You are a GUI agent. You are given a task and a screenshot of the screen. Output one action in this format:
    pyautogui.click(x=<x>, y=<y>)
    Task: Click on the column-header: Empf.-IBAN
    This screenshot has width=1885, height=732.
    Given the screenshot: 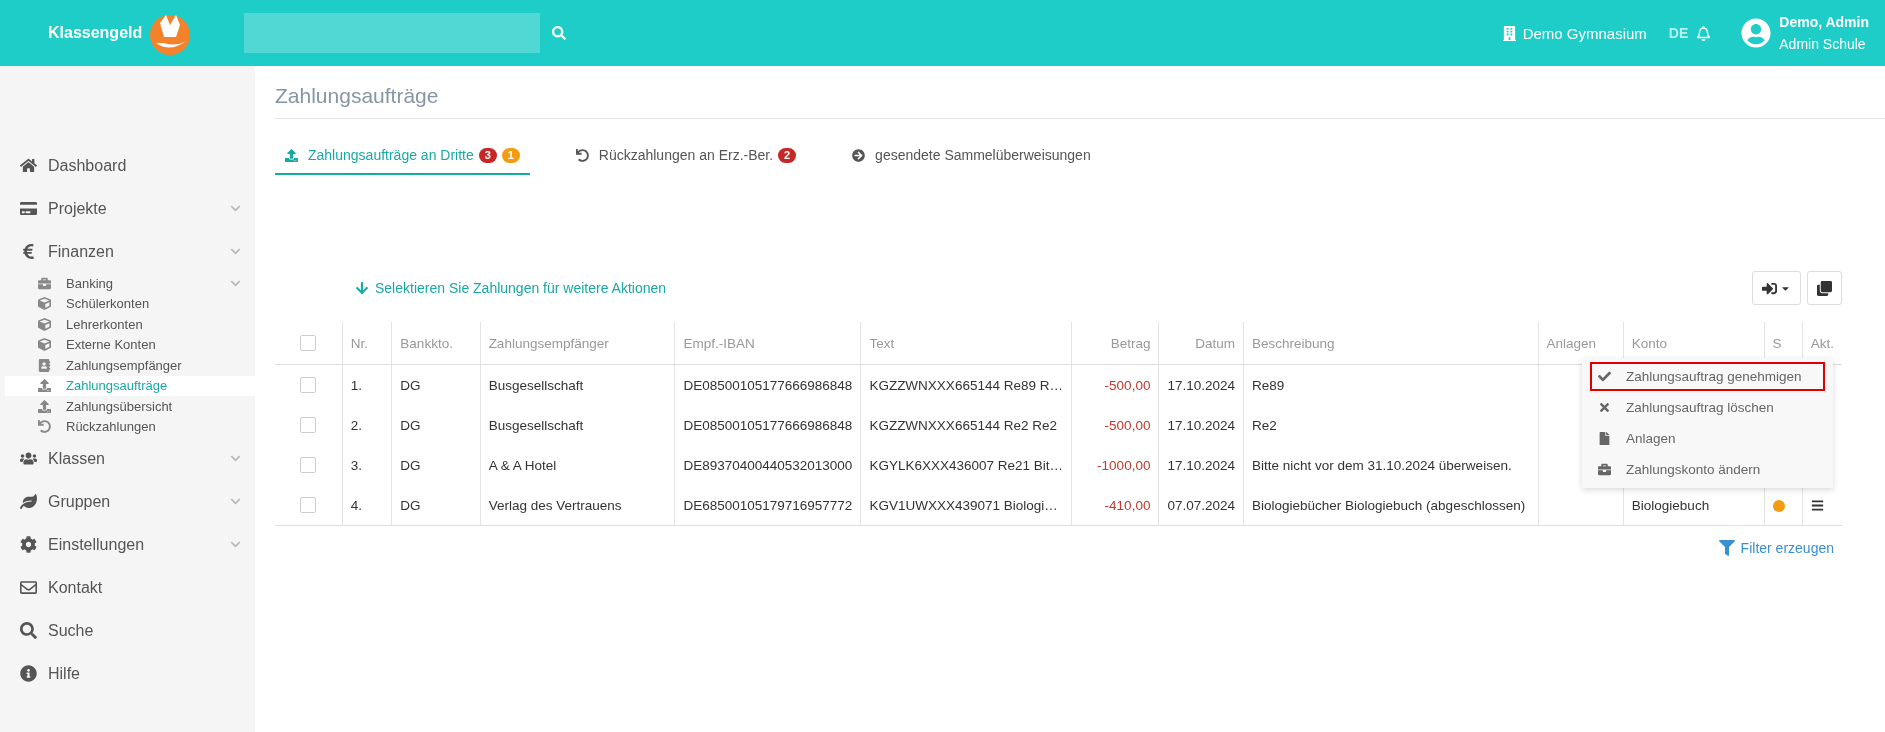 What is the action you would take?
    pyautogui.click(x=767, y=343)
    